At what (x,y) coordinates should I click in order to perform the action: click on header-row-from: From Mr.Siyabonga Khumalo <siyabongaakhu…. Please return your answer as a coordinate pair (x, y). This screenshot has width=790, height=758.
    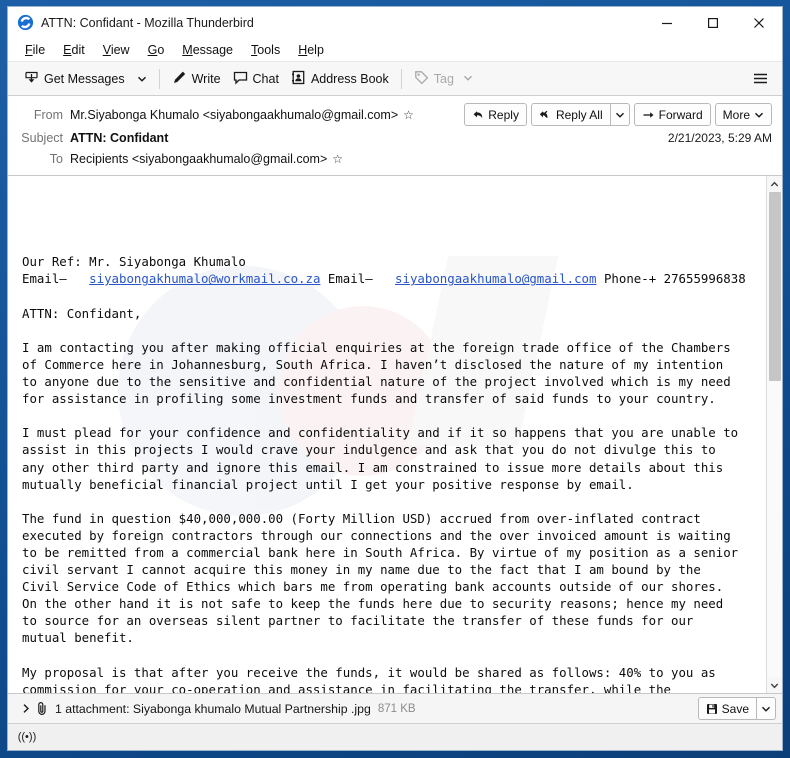
    Looking at the image, I should click on (395, 114).